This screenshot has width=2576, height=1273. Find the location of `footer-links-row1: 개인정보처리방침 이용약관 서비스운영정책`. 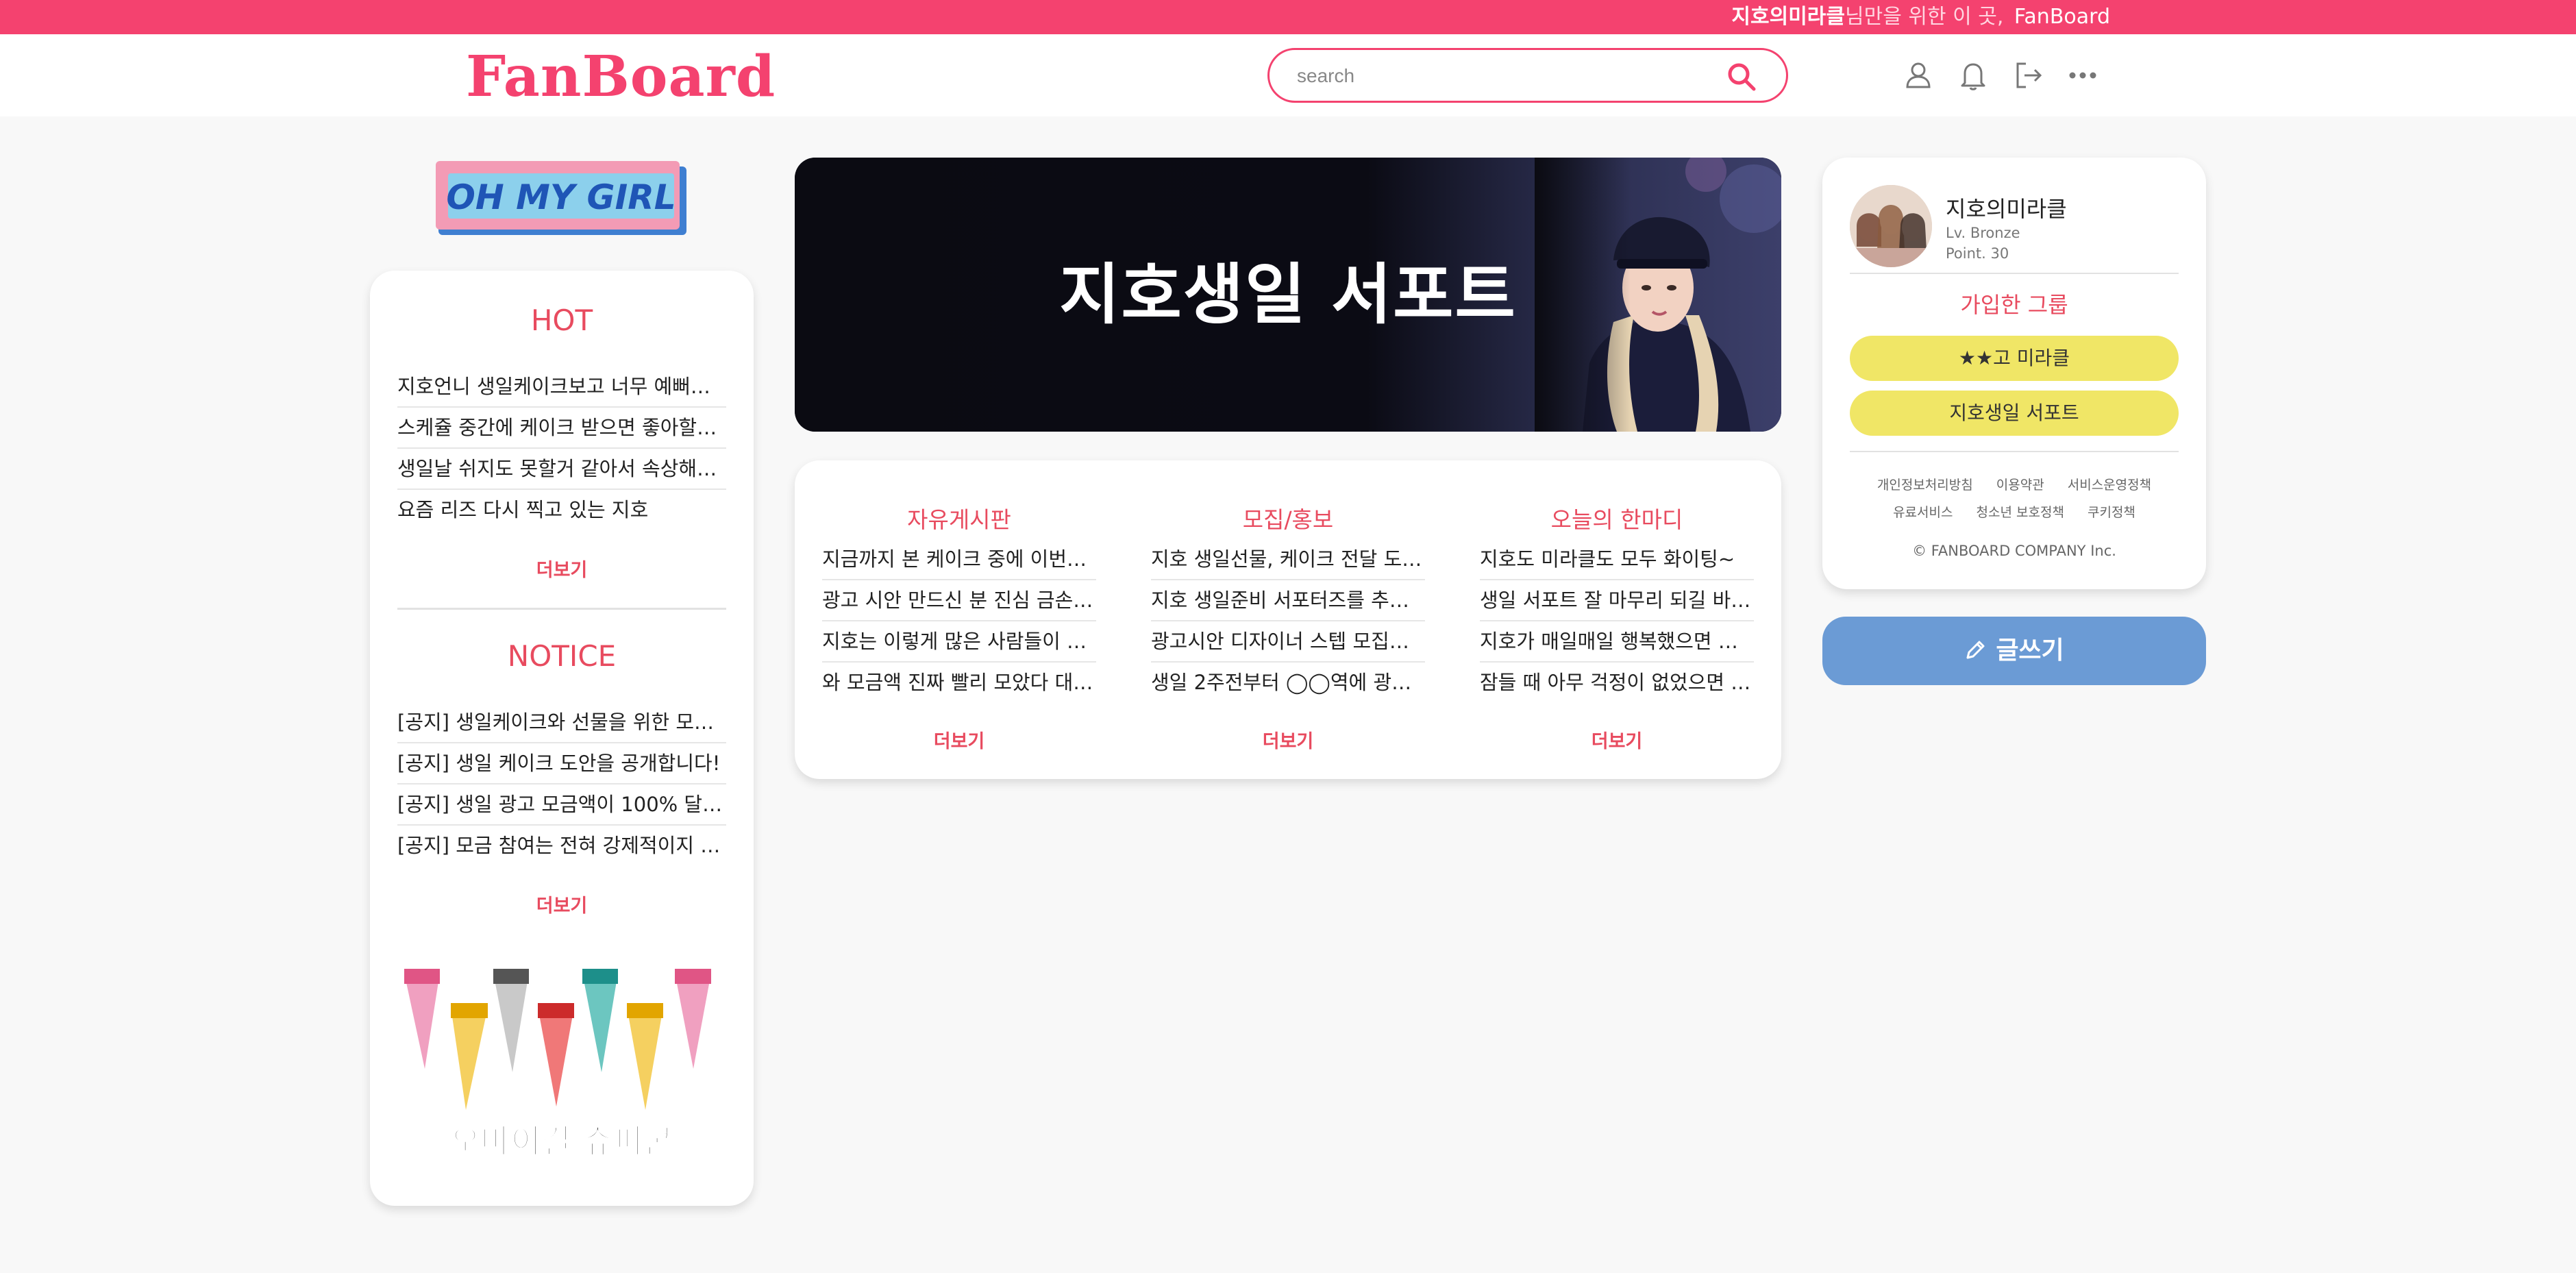

footer-links-row1: 개인정보처리방침 이용약관 서비스운영정책 is located at coordinates (2014, 484).